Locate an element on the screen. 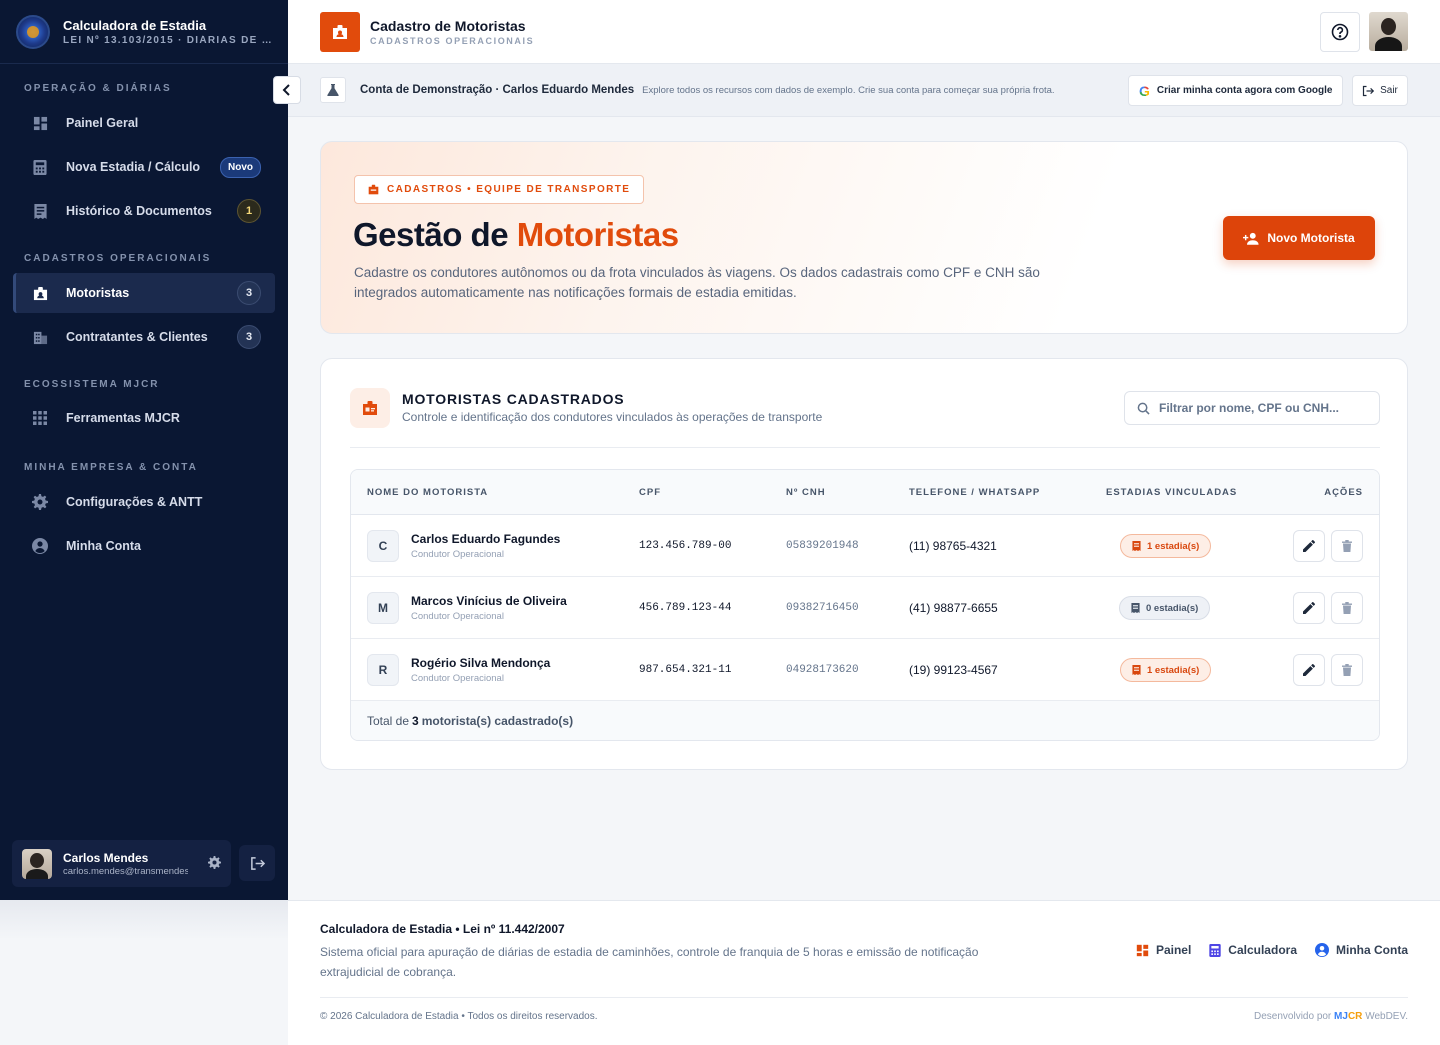 The height and width of the screenshot is (1045, 1440). user-email: carlos.mendes@transmendes.com.br is located at coordinates (125, 871).